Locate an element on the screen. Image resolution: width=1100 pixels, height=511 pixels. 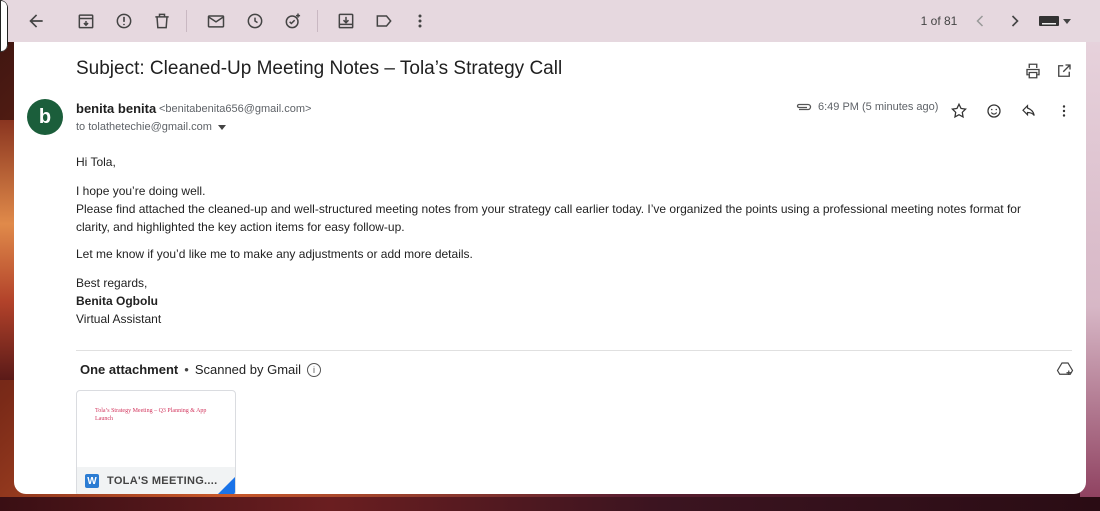
back-arrow-icon is located at coordinates (36, 21).